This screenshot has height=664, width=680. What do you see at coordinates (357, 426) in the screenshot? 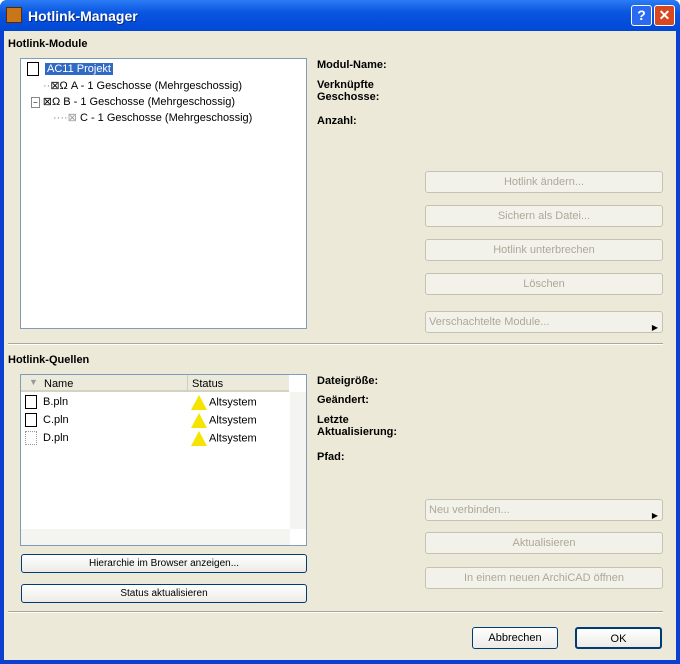
I see `last-updated-label: Letzte Aktualisierung:` at bounding box center [357, 426].